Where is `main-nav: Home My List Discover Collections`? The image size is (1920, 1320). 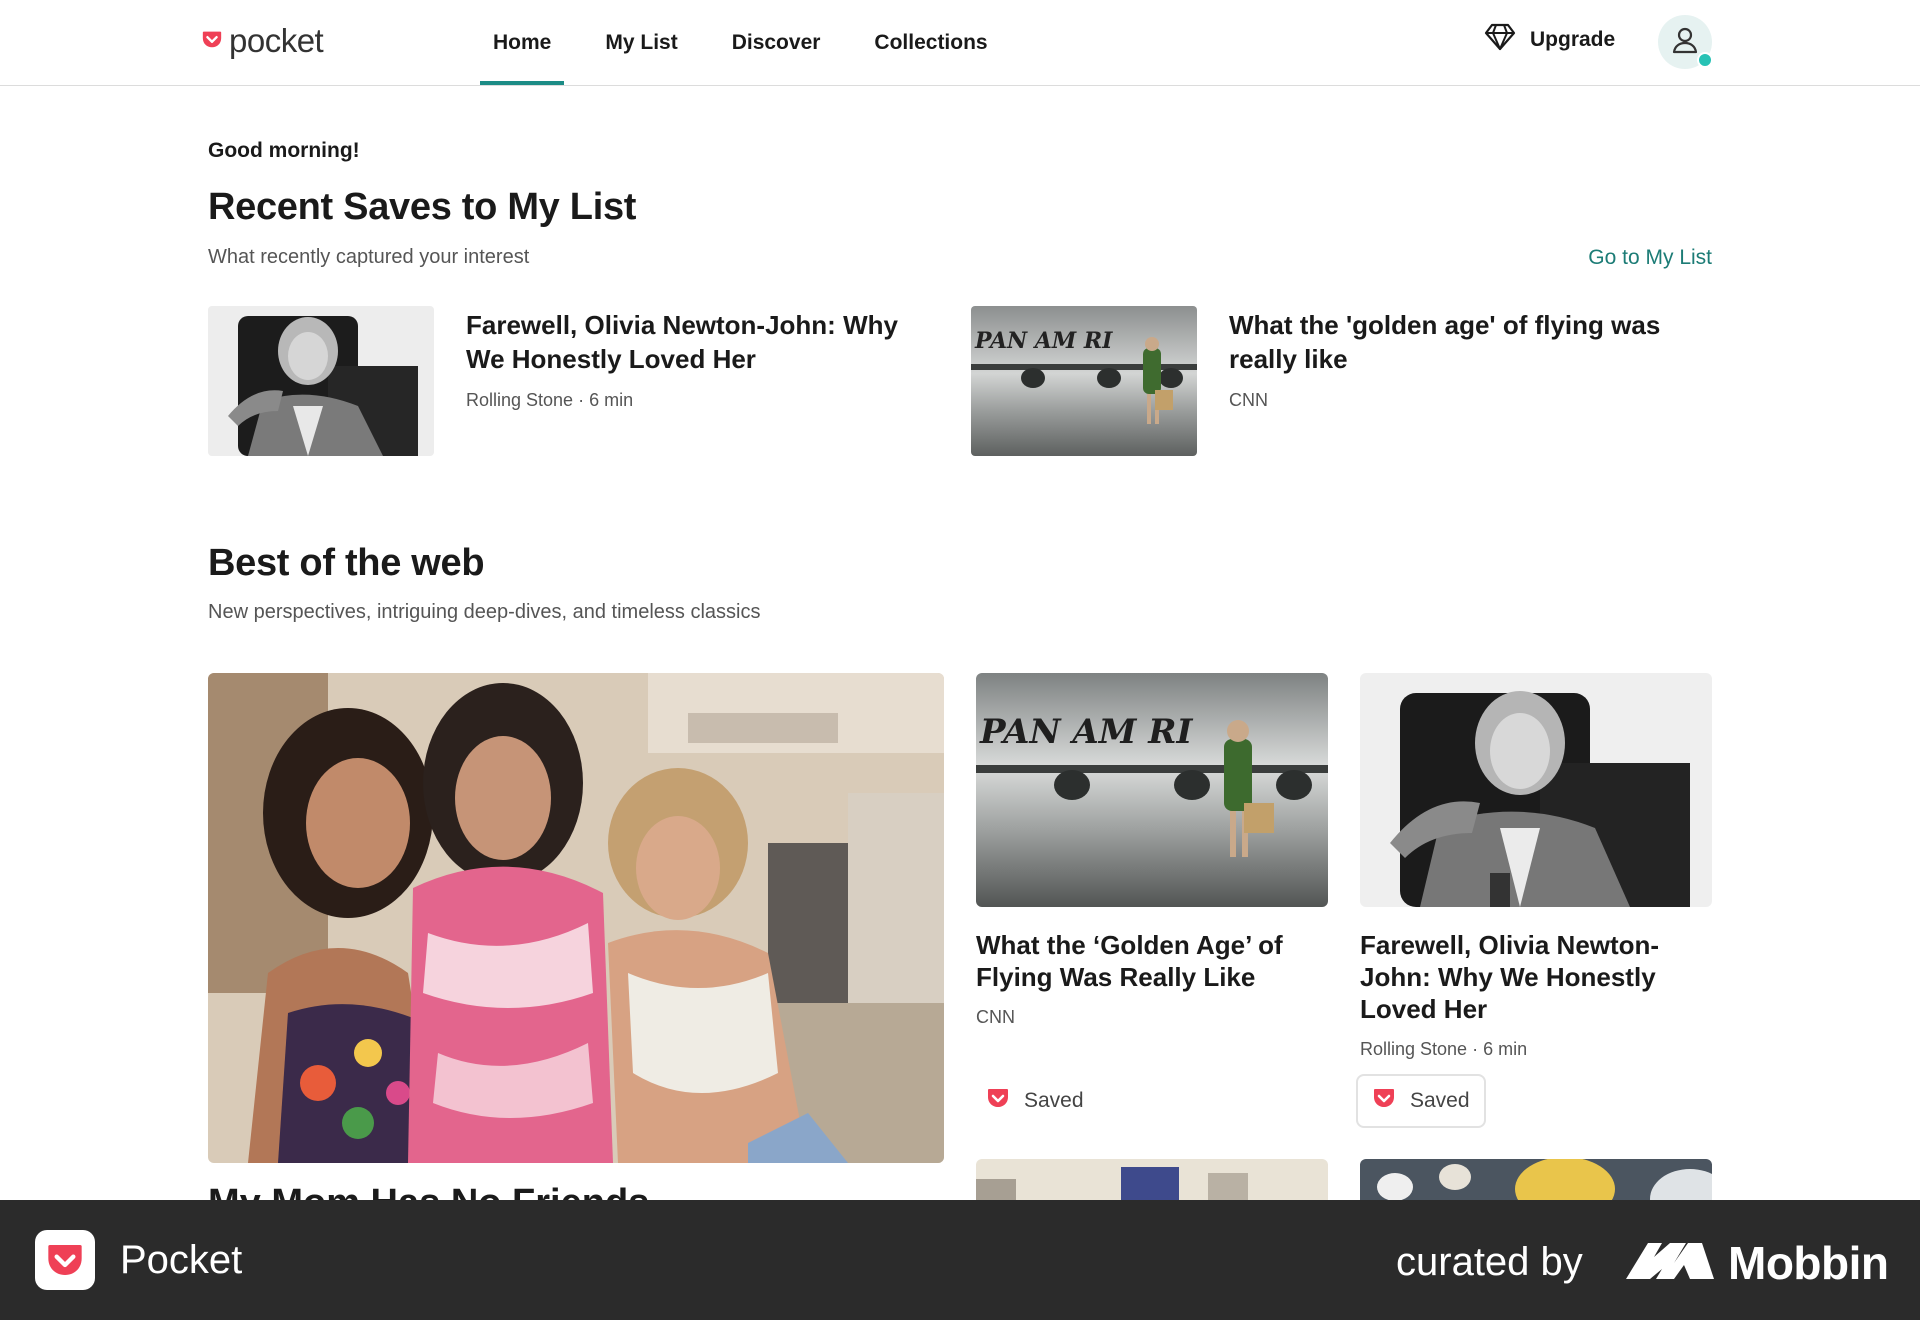 main-nav: Home My List Discover Collections is located at coordinates (754, 42).